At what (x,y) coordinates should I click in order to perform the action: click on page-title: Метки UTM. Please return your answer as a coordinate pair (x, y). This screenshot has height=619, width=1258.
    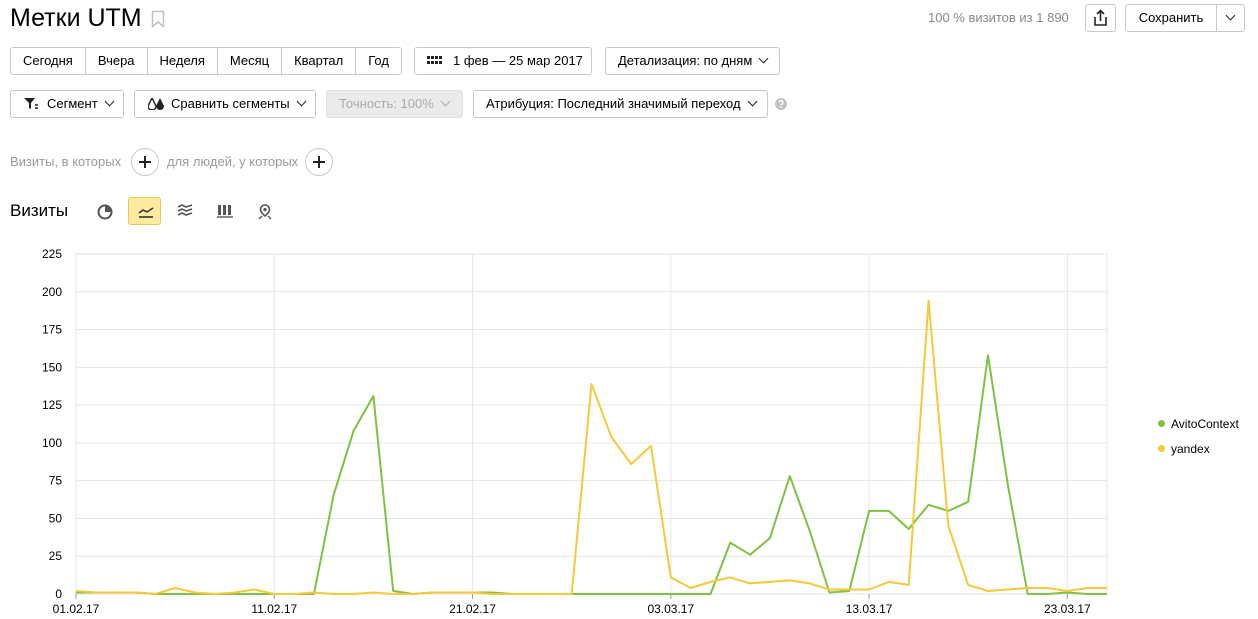
    Looking at the image, I should click on (76, 18).